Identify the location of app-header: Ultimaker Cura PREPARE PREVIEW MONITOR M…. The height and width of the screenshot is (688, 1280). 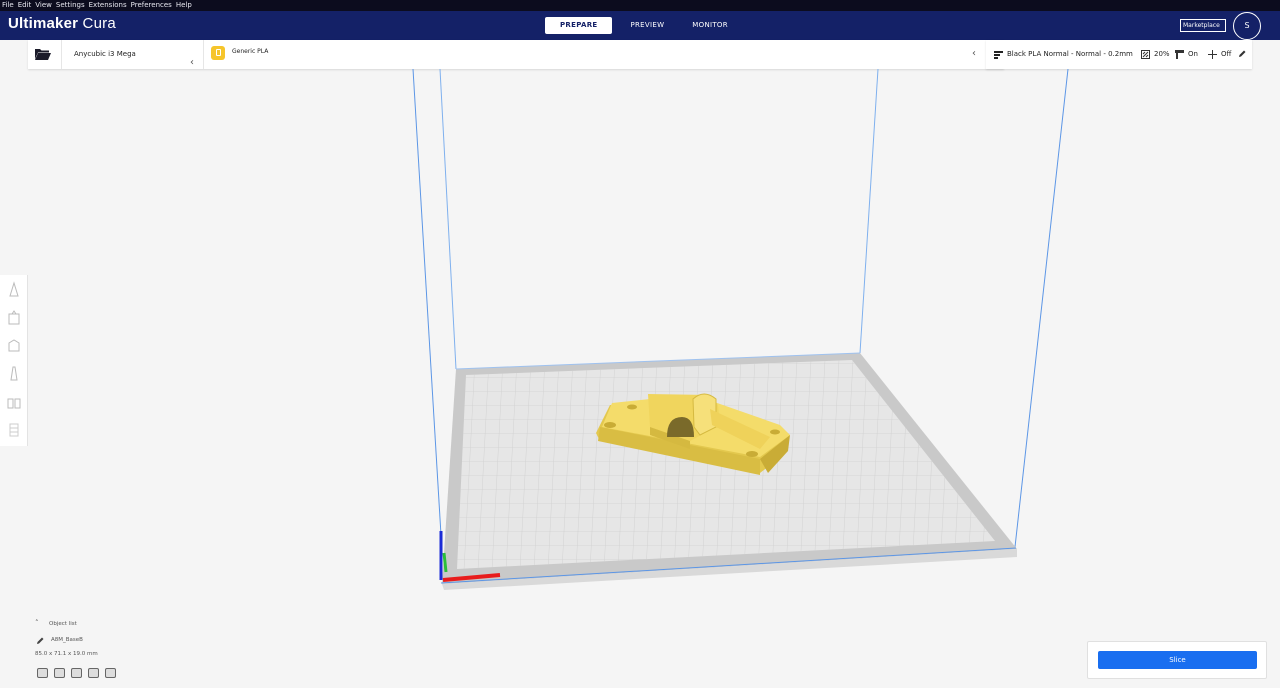
(640, 25).